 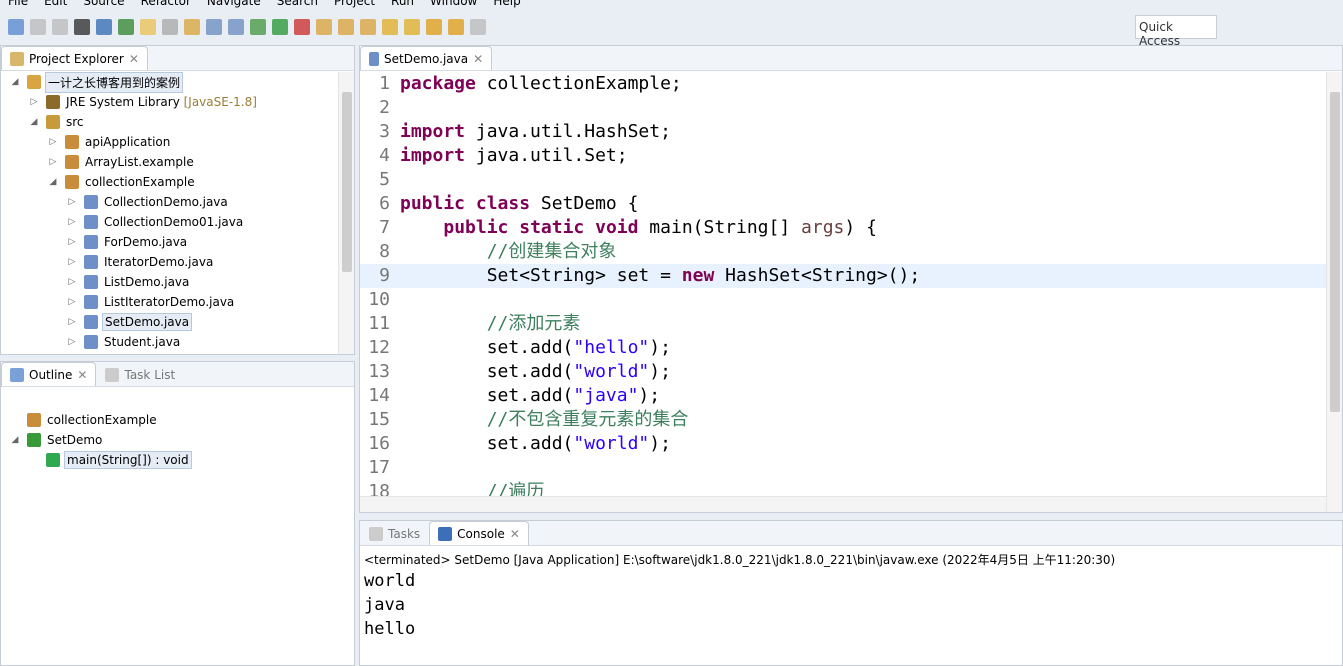 What do you see at coordinates (72, 162) in the screenshot?
I see `package-icon` at bounding box center [72, 162].